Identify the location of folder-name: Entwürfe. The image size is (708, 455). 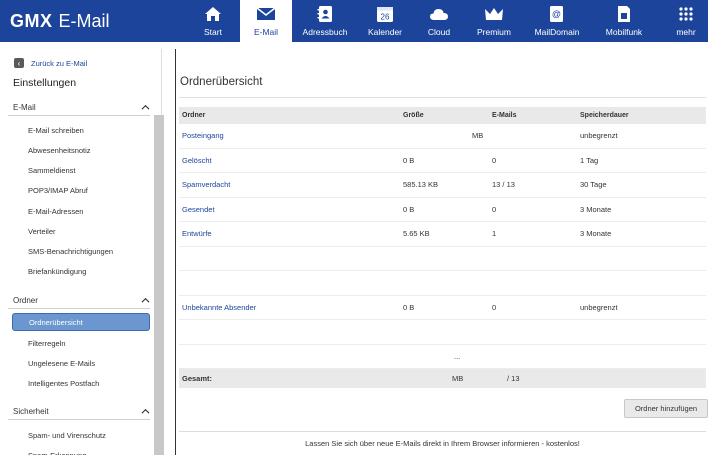
(289, 233).